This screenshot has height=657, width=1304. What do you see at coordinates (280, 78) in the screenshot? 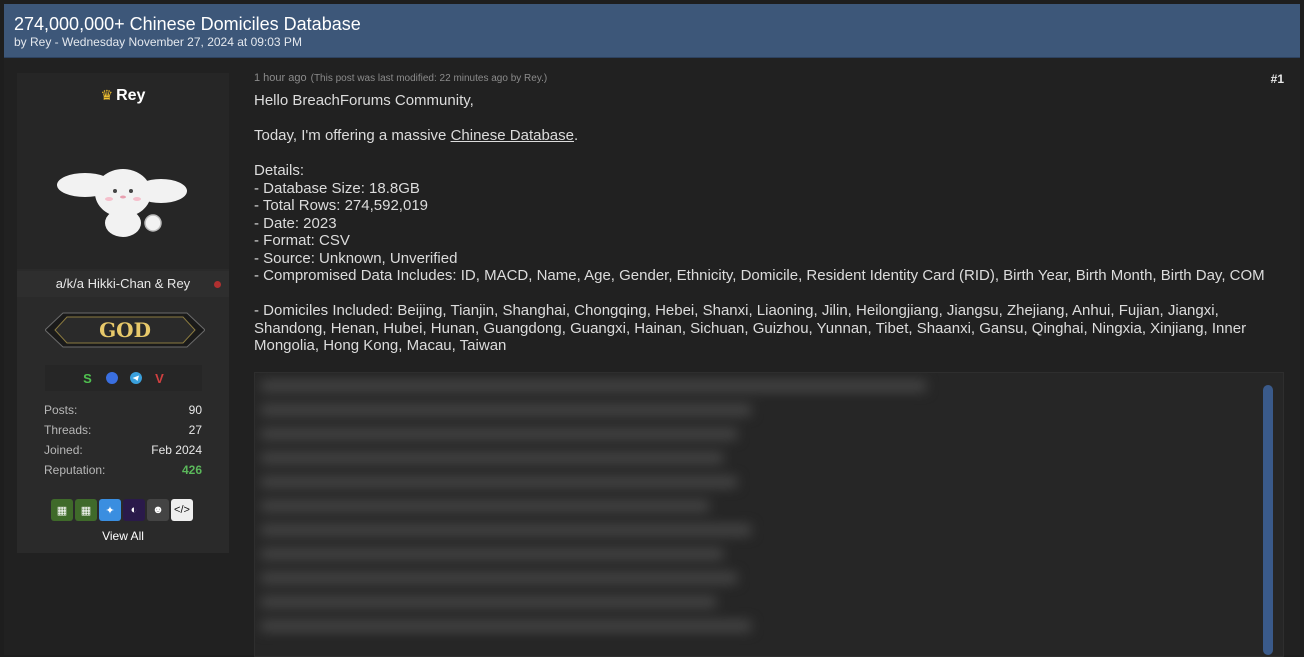
I see `post-time: 1 hour ago` at bounding box center [280, 78].